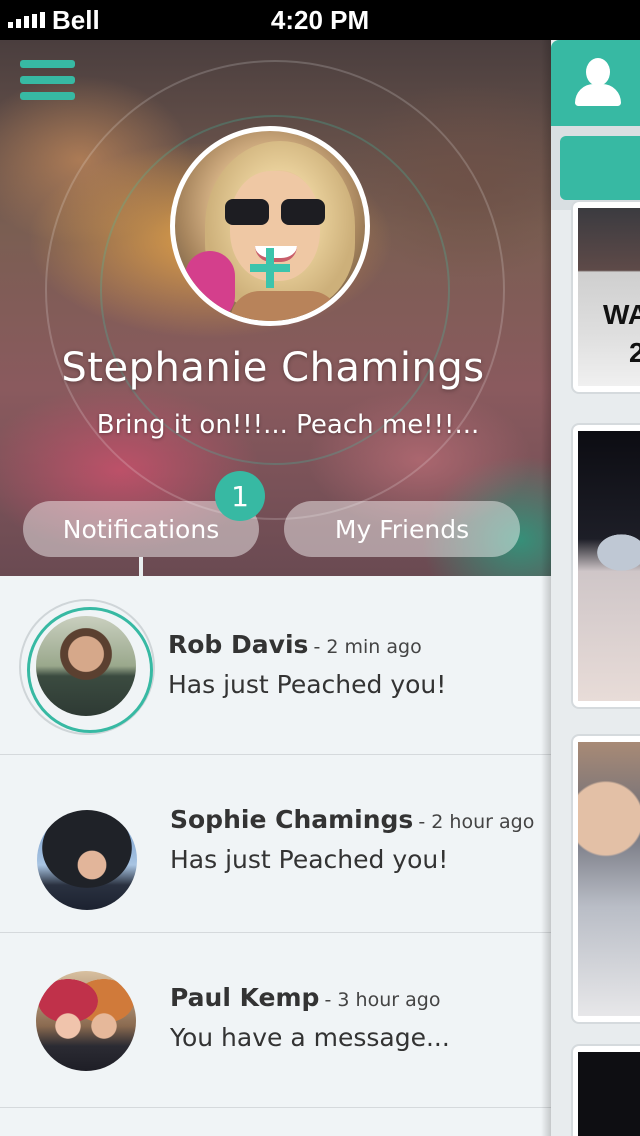  I want to click on feed-card-text: WA 2, so click(621, 334).